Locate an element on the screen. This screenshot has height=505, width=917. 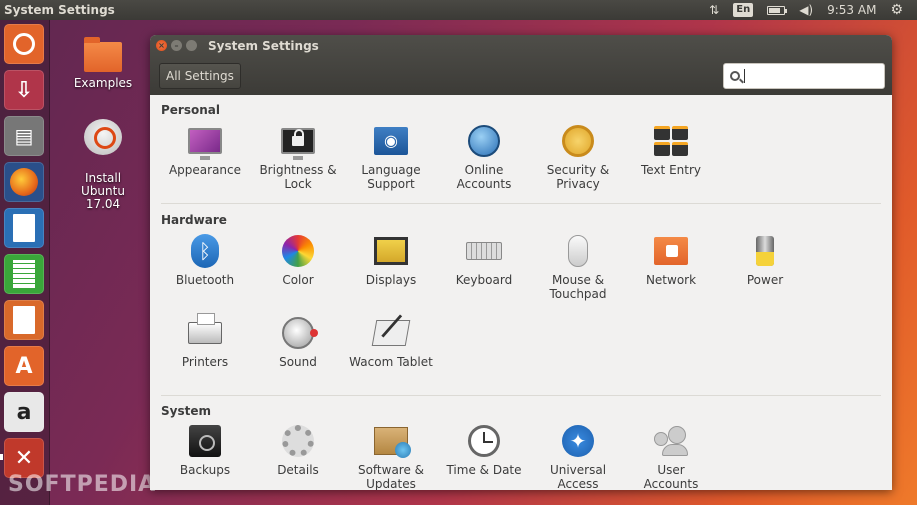
search-box is located at coordinates (804, 76).